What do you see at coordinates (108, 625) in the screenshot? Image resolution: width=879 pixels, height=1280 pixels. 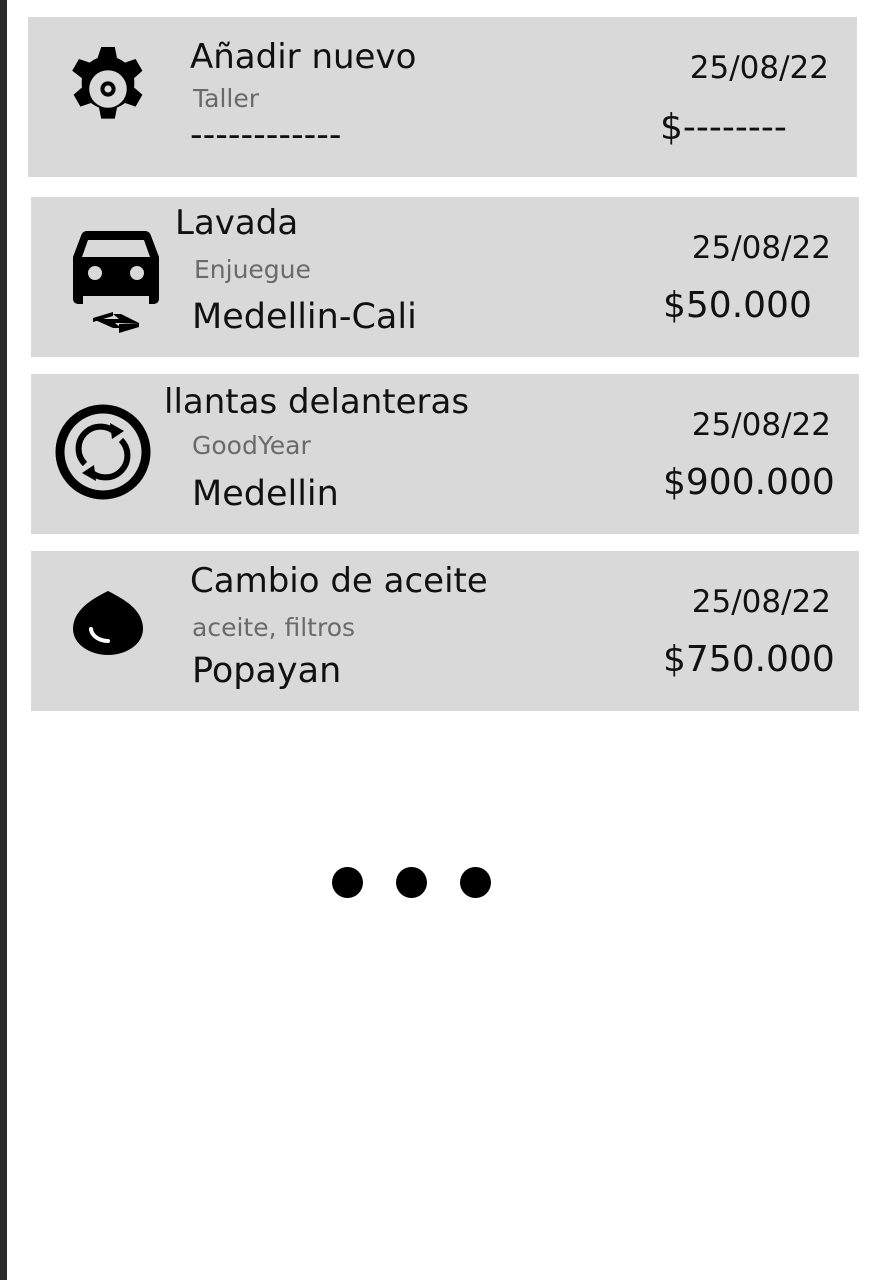 I see `oil-drop-icon` at bounding box center [108, 625].